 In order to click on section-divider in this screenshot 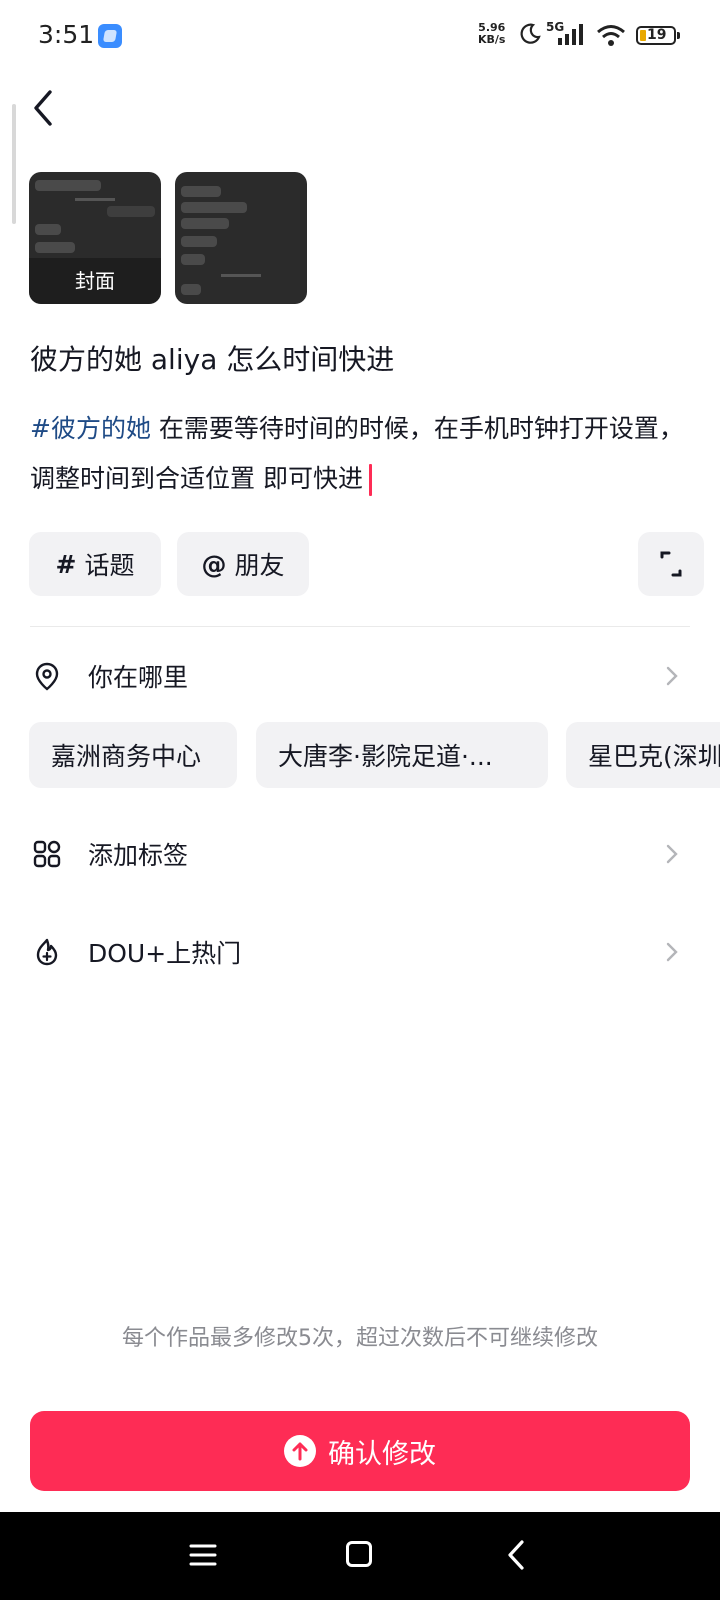, I will do `click(360, 626)`.